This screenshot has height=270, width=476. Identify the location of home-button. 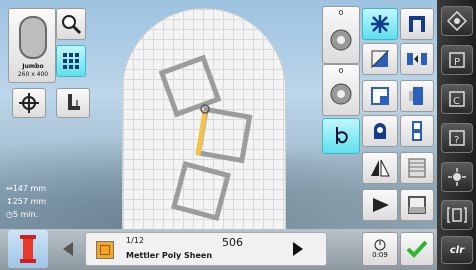
(457, 21).